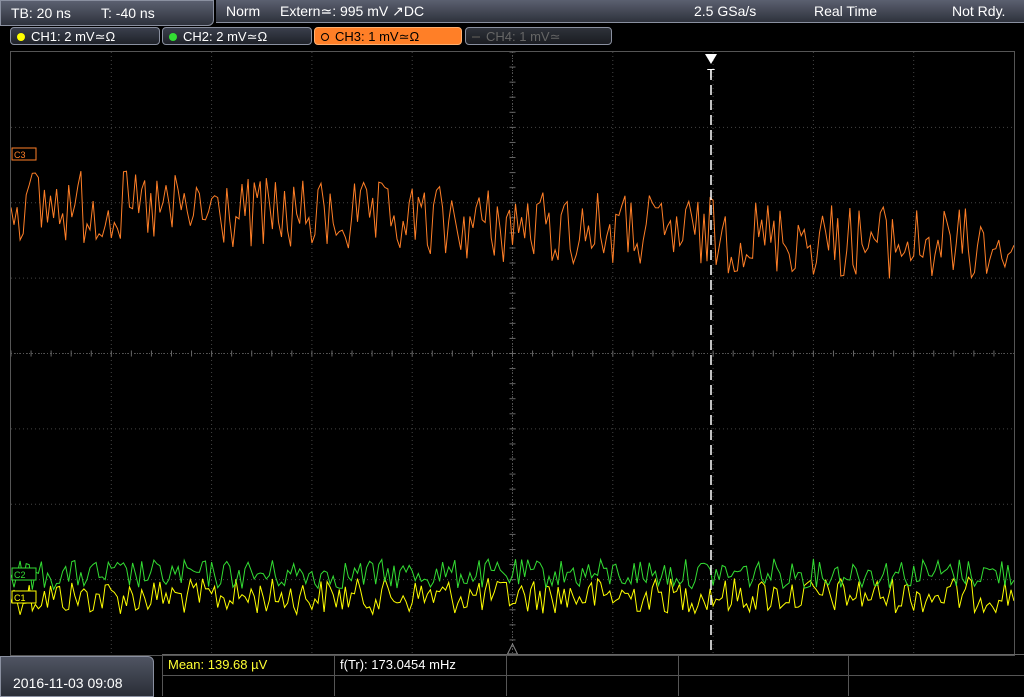  What do you see at coordinates (73, 36) in the screenshot?
I see `channel-1-label: CH1: 2 mV≃Ω` at bounding box center [73, 36].